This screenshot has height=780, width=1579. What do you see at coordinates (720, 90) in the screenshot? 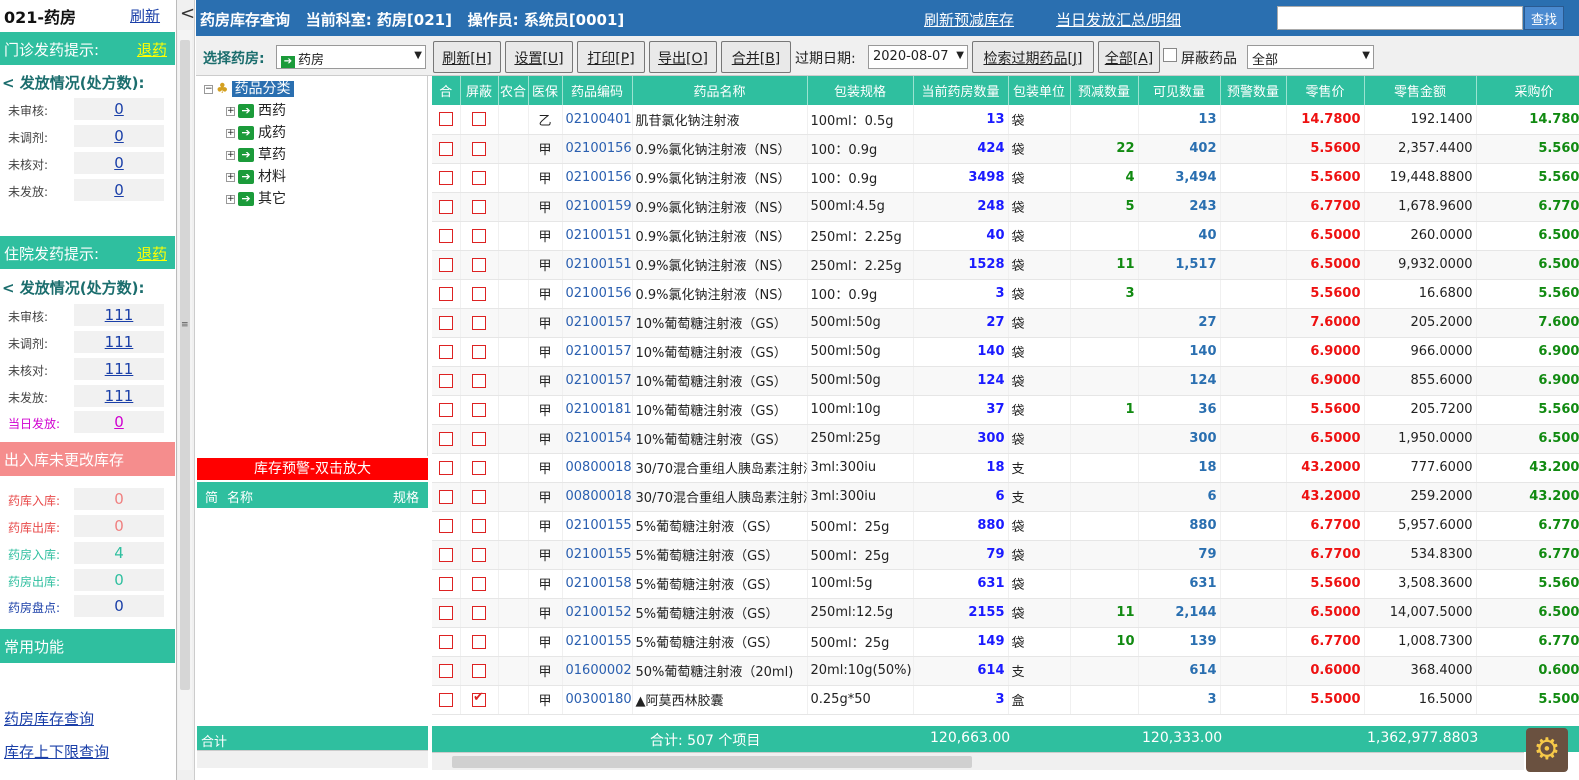
I see `column-header: 药品名称` at bounding box center [720, 90].